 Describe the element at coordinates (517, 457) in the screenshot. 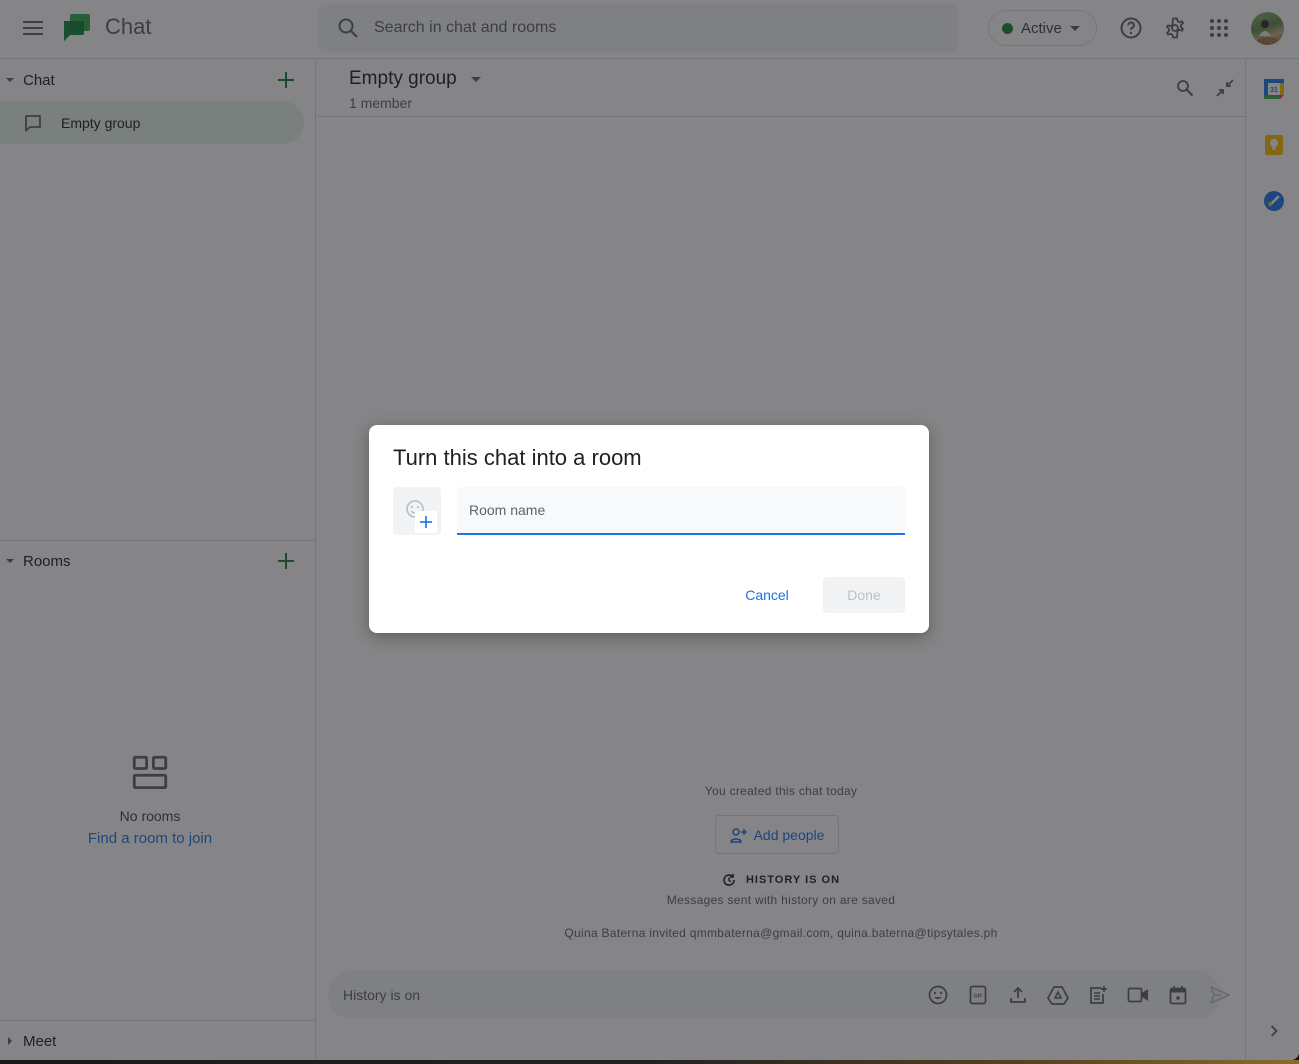

I see `dialog-title: Turn this chat into a room` at that location.